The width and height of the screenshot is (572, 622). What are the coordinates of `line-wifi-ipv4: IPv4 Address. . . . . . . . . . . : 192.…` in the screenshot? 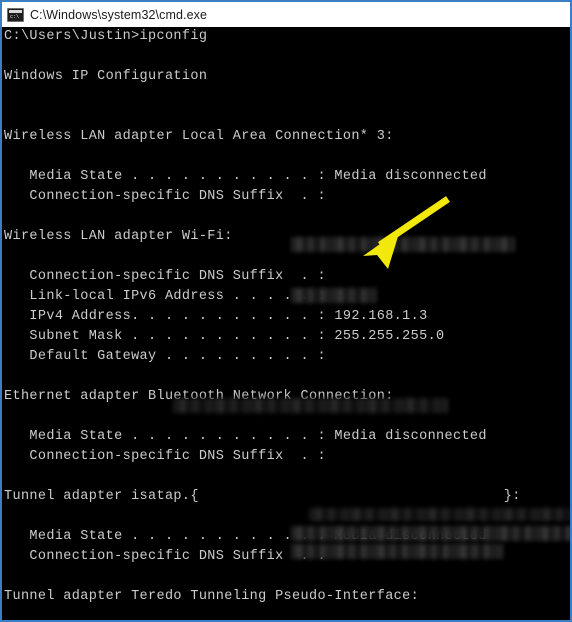 It's located at (286, 317).